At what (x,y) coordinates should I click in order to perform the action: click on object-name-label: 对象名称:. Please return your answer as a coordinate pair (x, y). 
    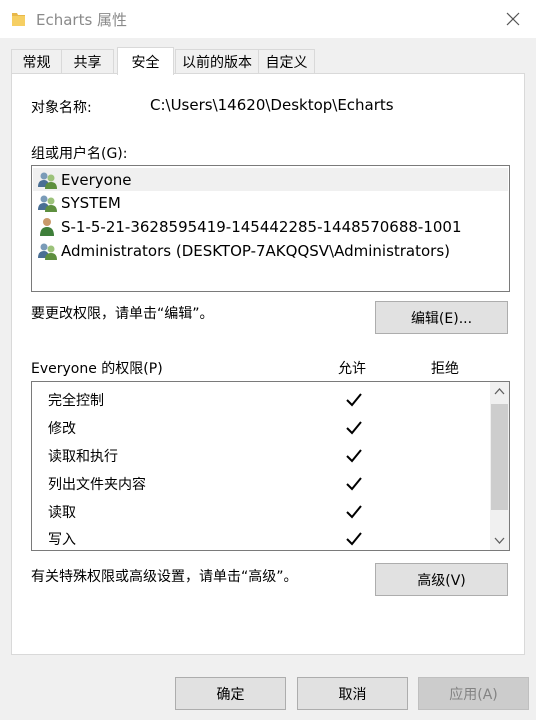
    Looking at the image, I should click on (61, 108).